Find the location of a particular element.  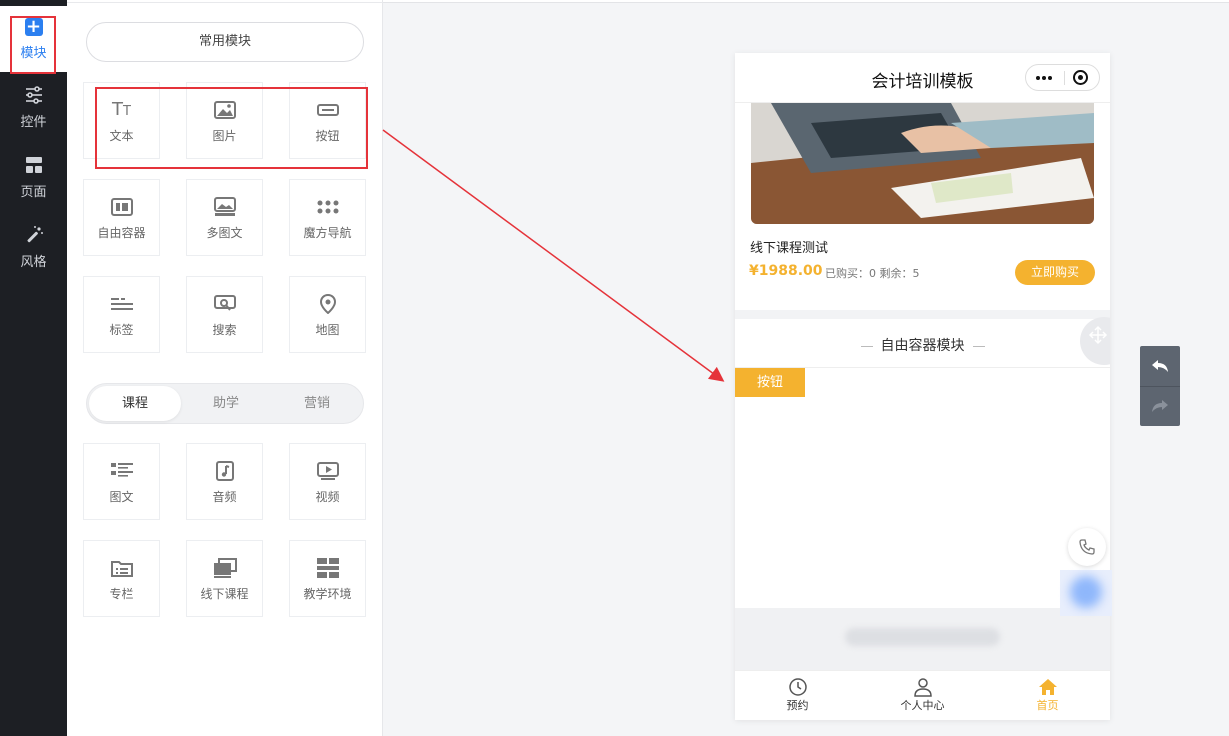

home-icon is located at coordinates (1047, 684).